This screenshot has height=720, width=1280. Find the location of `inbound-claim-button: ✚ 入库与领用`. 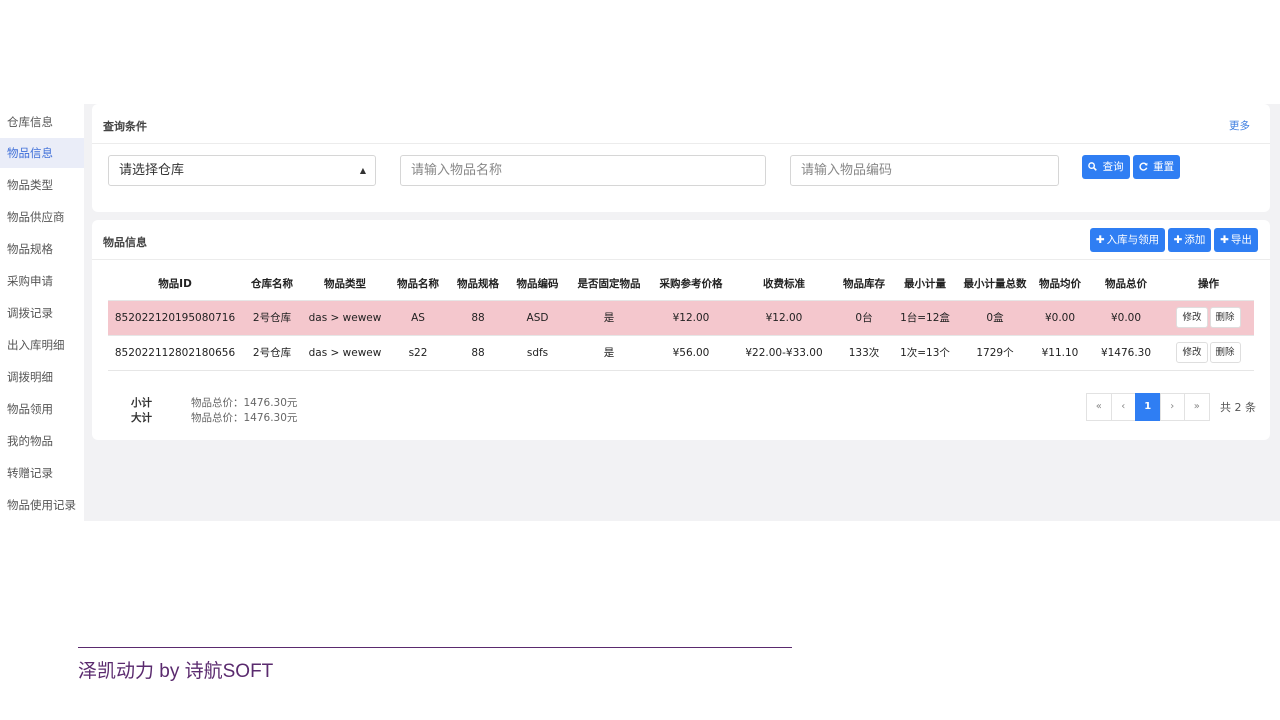

inbound-claim-button: ✚ 入库与领用 is located at coordinates (1127, 240).